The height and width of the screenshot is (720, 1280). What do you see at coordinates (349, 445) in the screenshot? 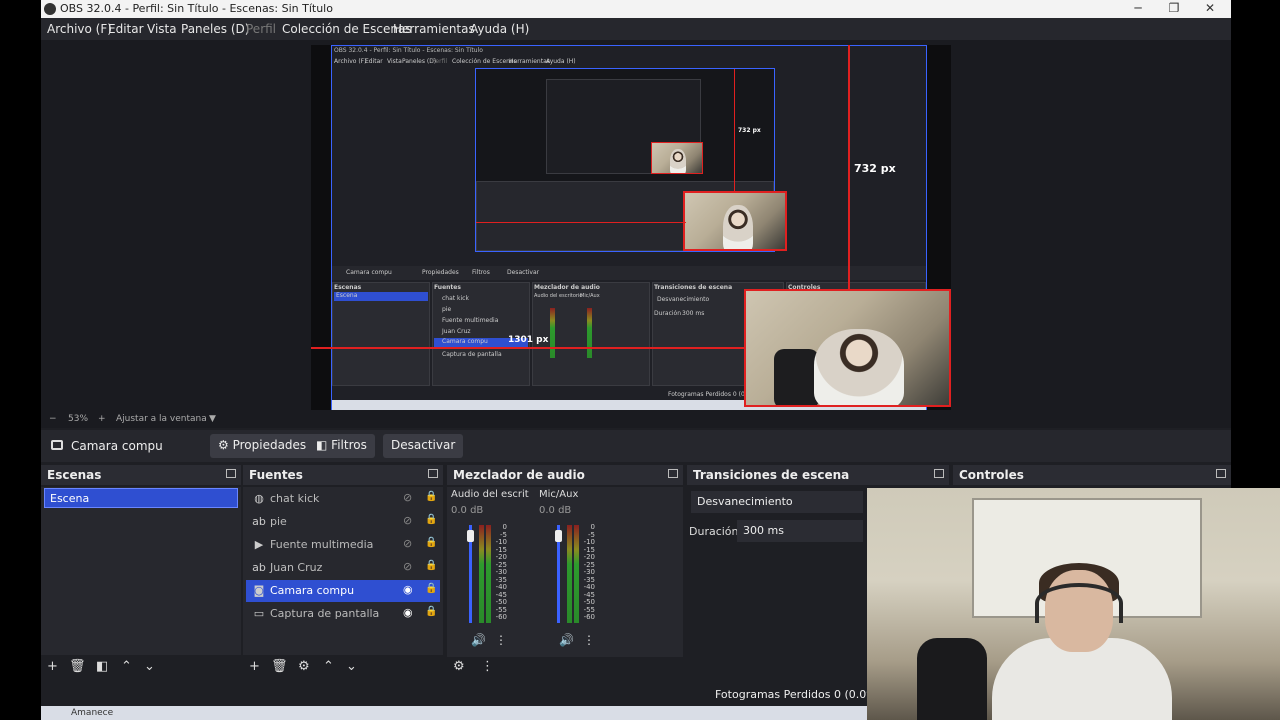
I see `filters-label: Filtros` at bounding box center [349, 445].